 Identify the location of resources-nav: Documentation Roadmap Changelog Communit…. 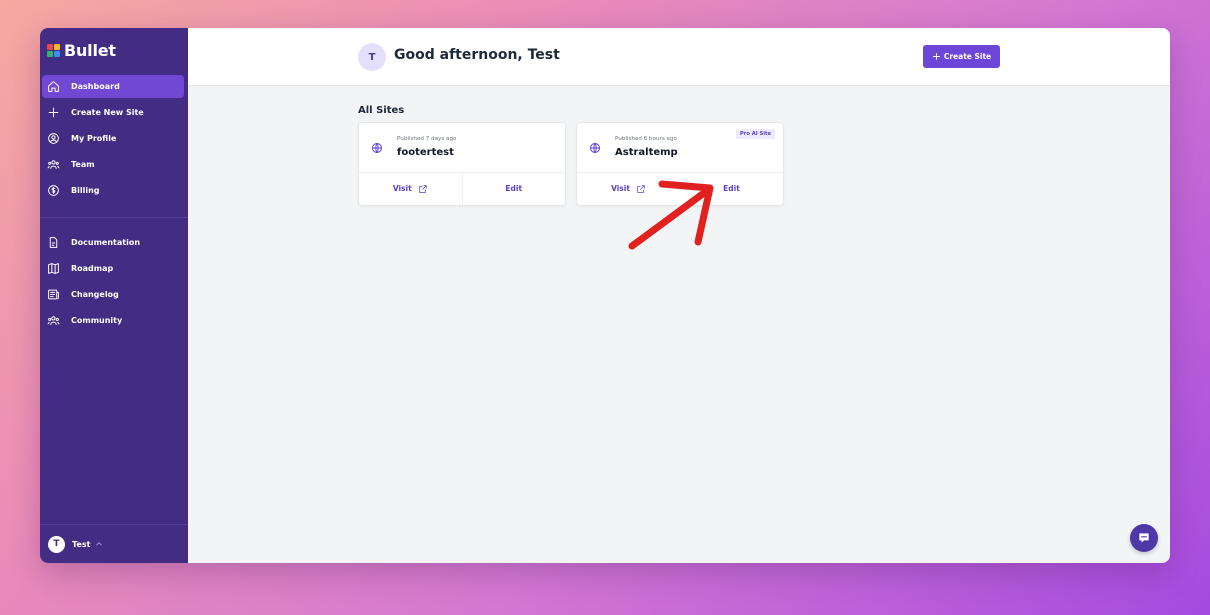
(113, 283).